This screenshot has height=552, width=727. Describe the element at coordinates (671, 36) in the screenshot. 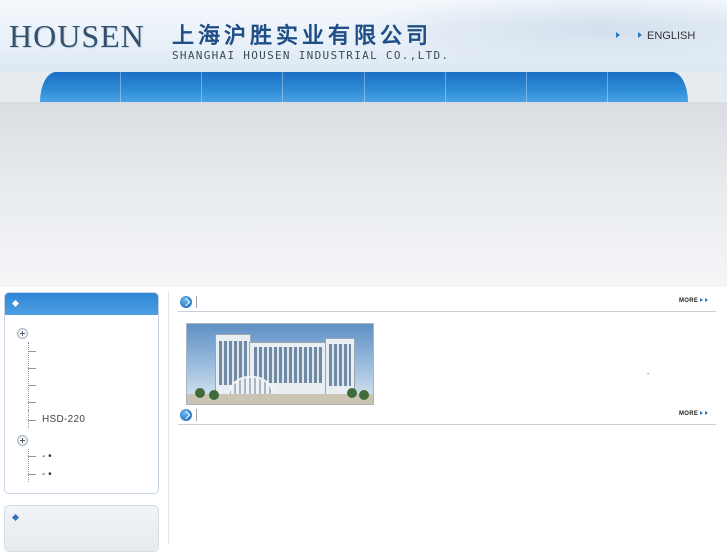

I see `lang-english-label: ENGLISH` at that location.